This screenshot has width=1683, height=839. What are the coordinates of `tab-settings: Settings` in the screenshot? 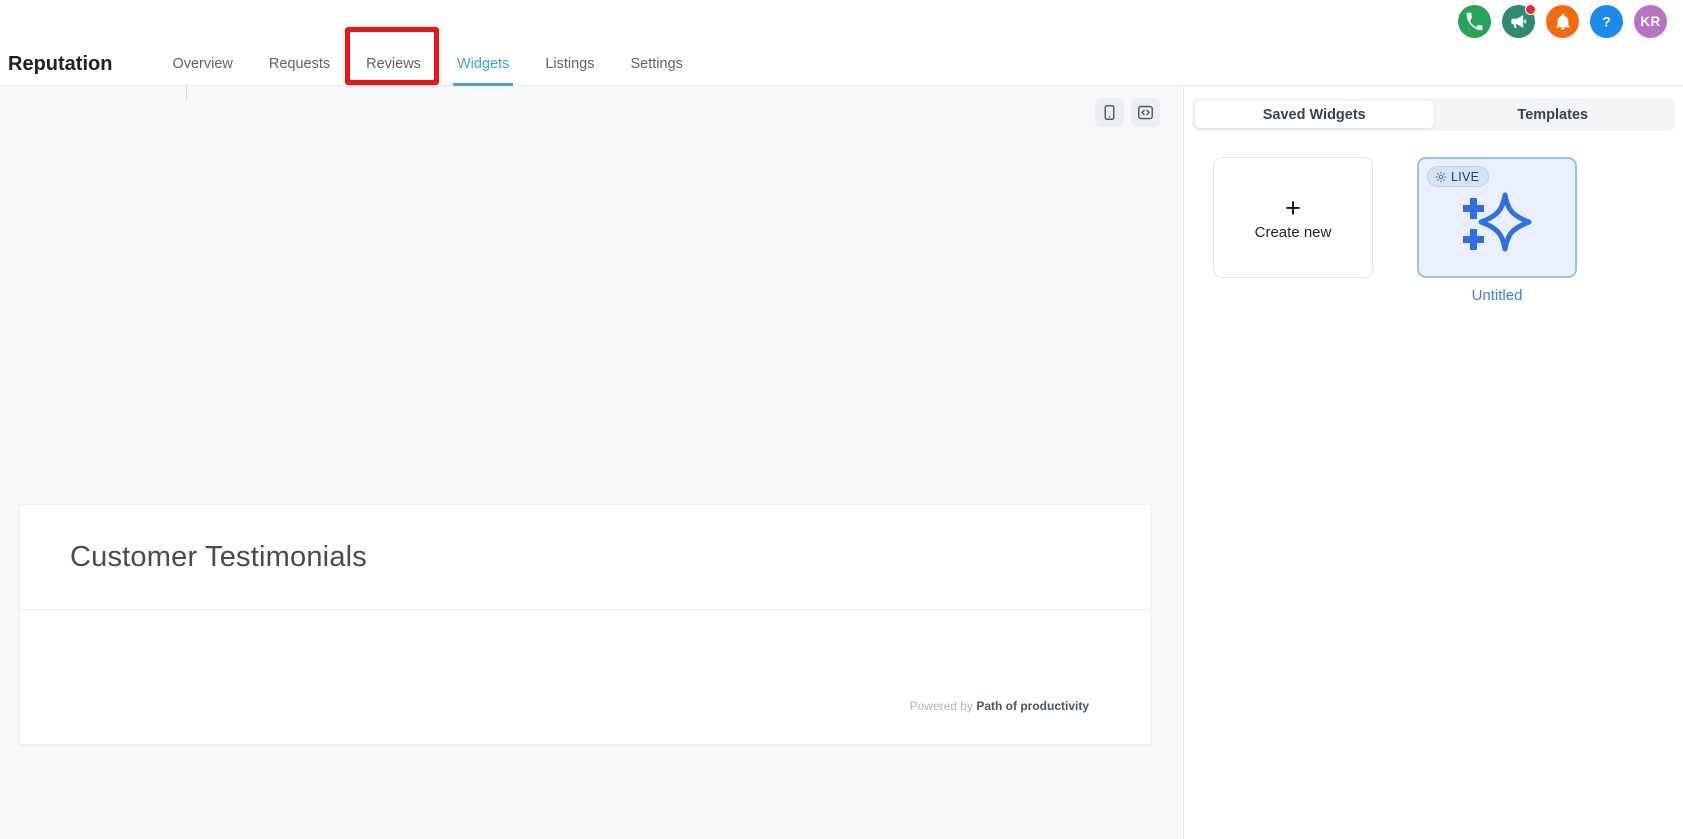 It's located at (657, 64).